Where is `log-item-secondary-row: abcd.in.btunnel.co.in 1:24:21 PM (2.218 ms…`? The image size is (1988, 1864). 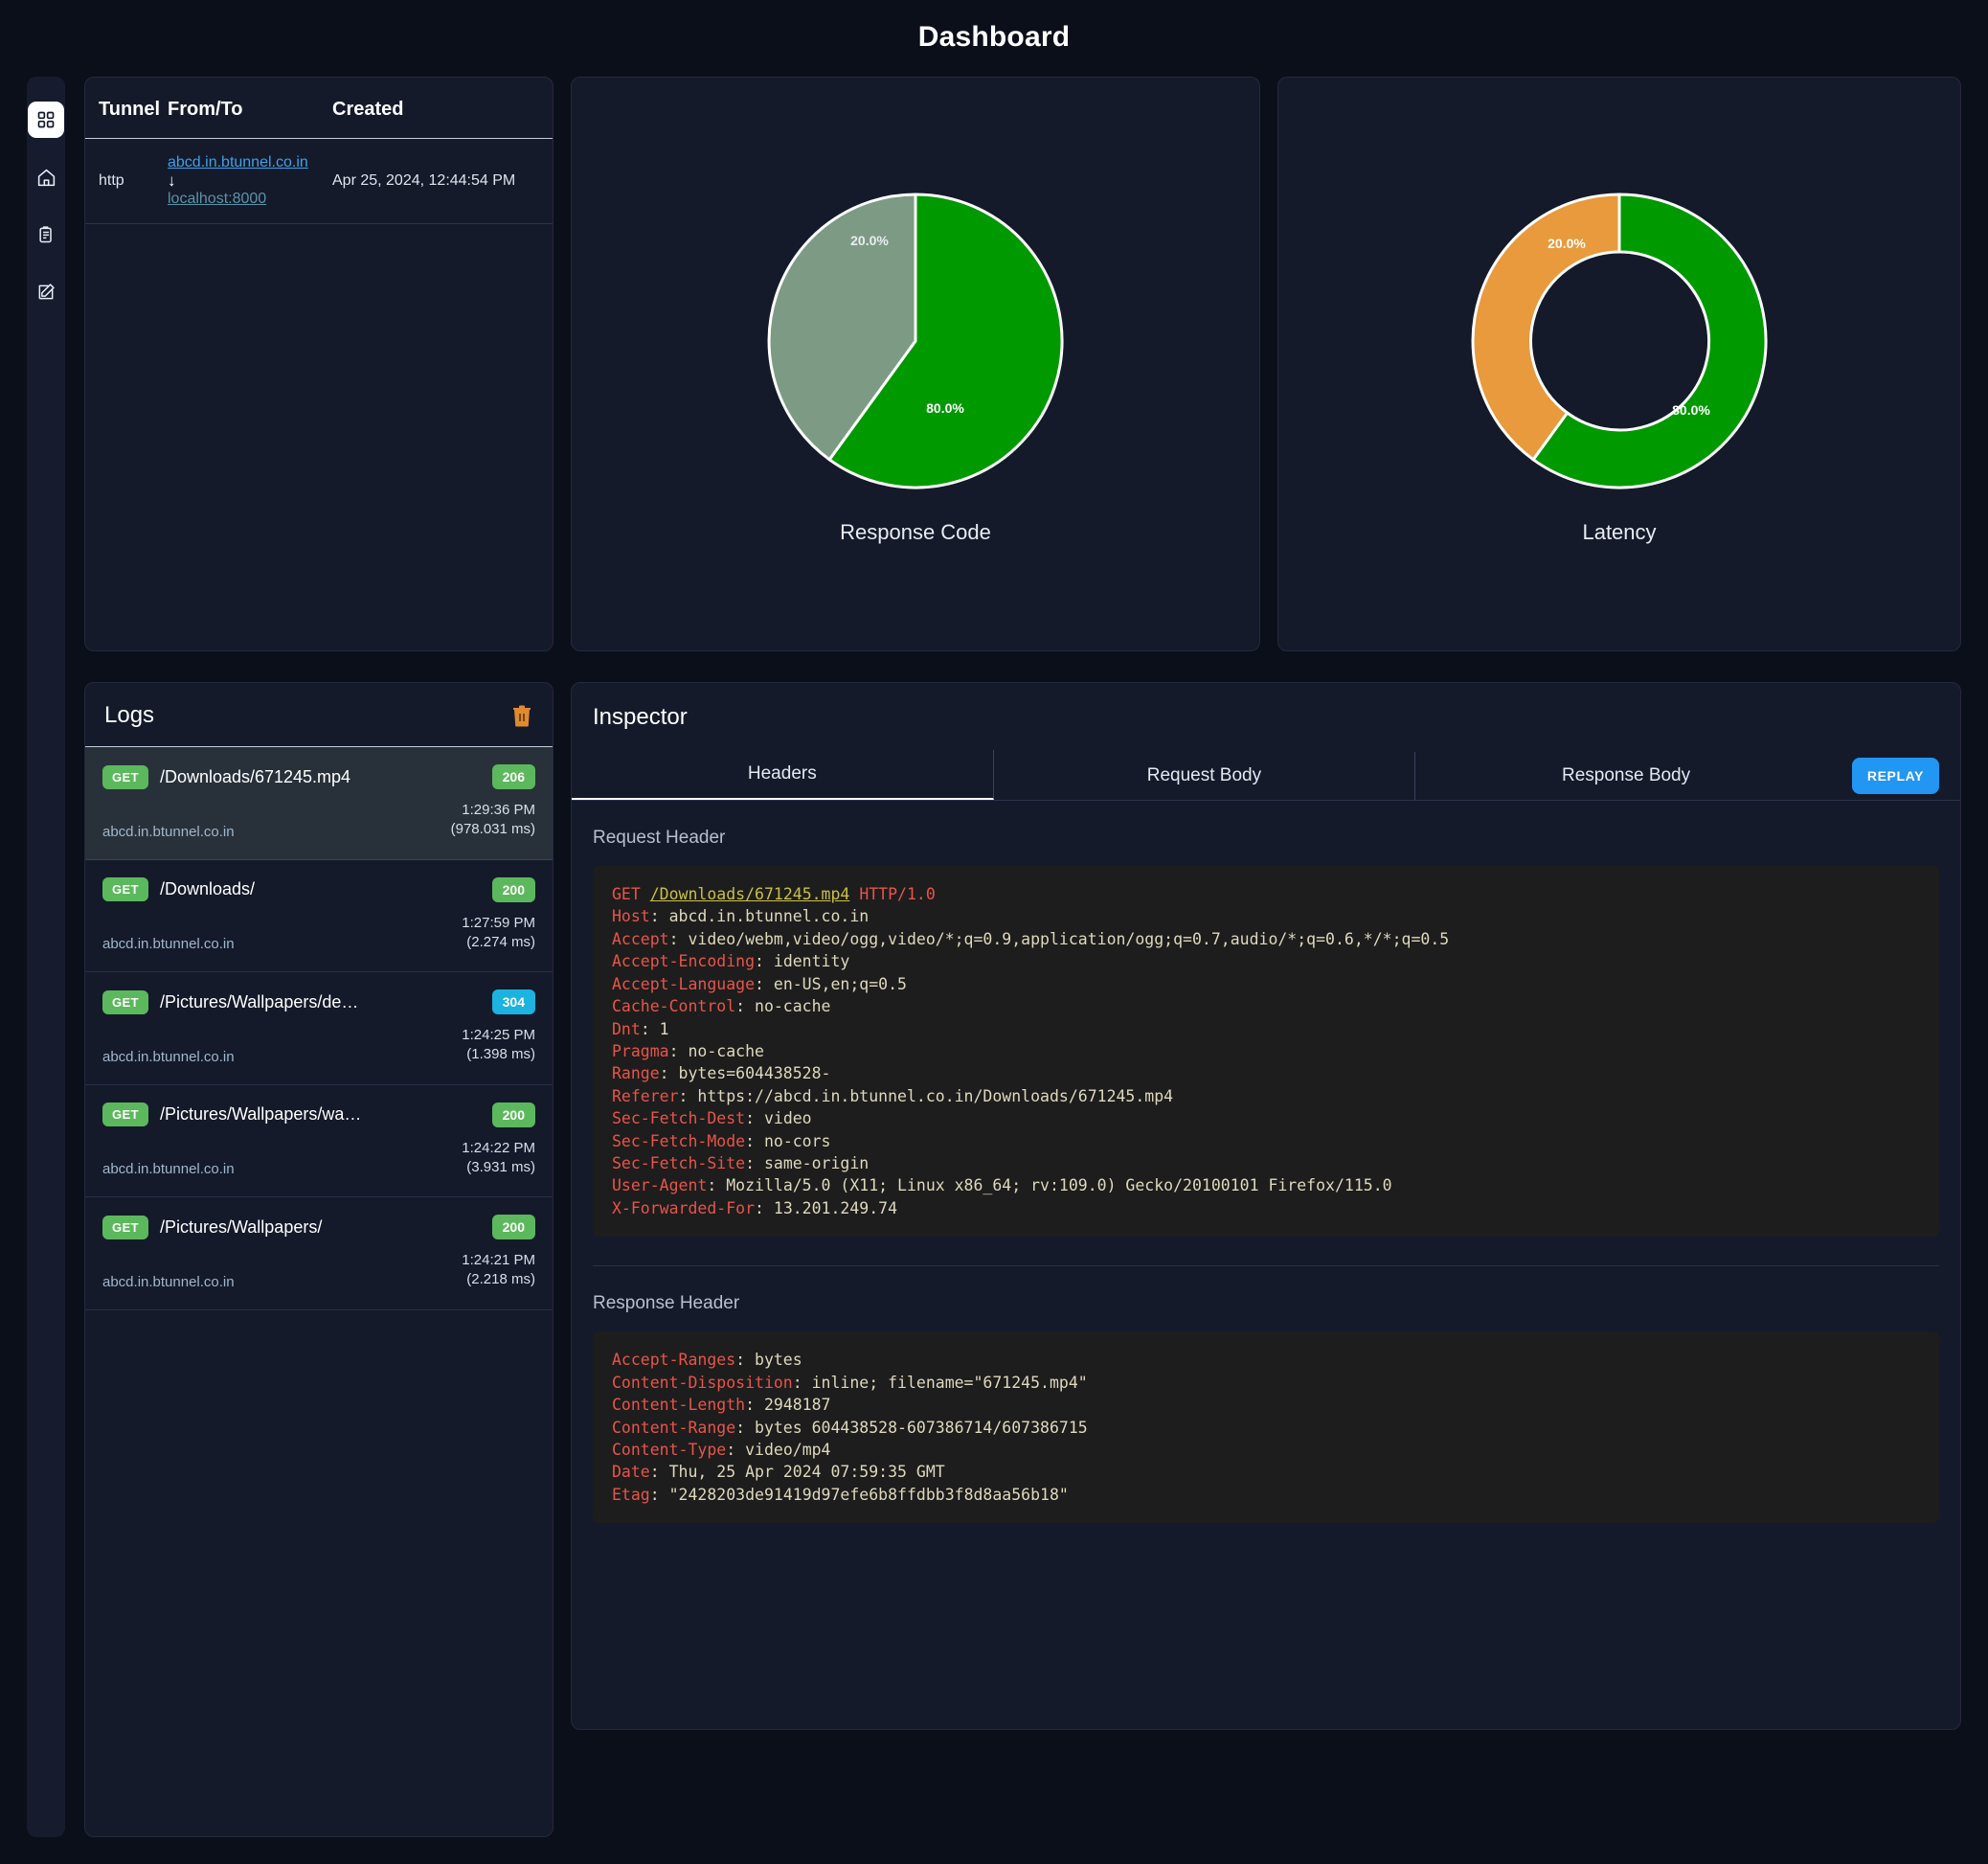 log-item-secondary-row: abcd.in.btunnel.co.in 1:24:21 PM (2.218 ms… is located at coordinates (318, 1270).